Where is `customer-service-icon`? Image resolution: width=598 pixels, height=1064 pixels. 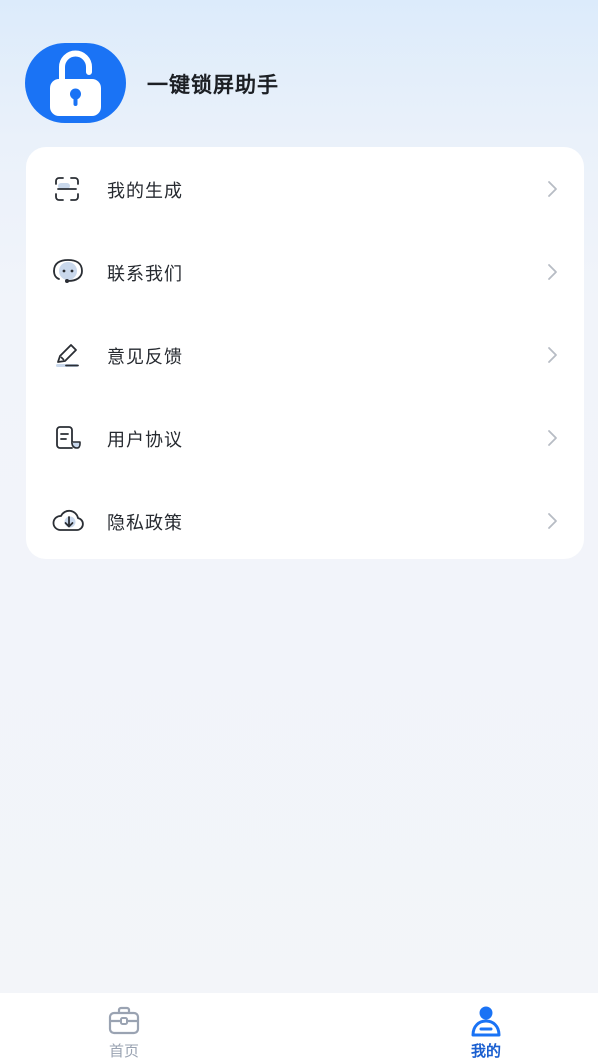
customer-service-icon is located at coordinates (68, 272).